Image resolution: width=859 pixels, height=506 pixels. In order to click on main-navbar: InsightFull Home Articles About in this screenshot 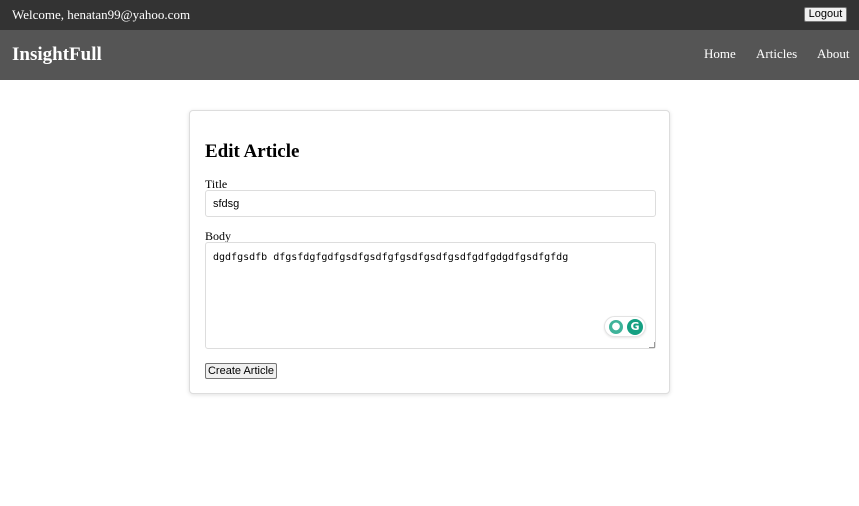, I will do `click(429, 55)`.